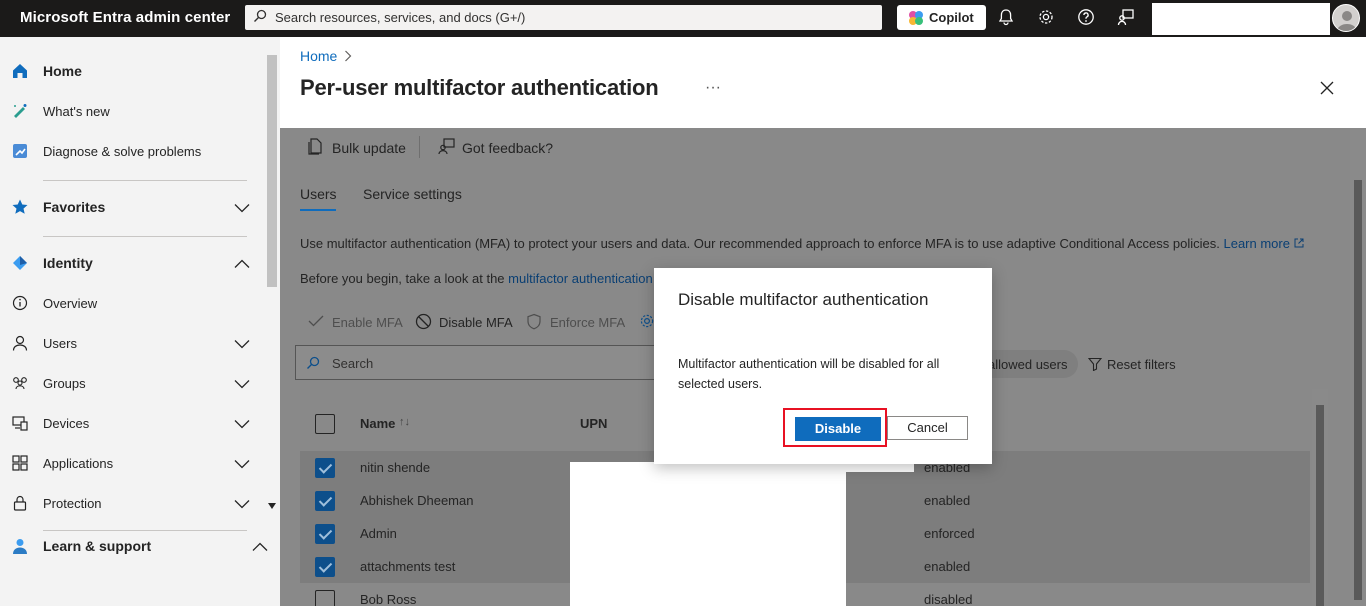 This screenshot has width=1366, height=606. What do you see at coordinates (132, 463) in the screenshot?
I see `sidebar-item-applications: Applications` at bounding box center [132, 463].